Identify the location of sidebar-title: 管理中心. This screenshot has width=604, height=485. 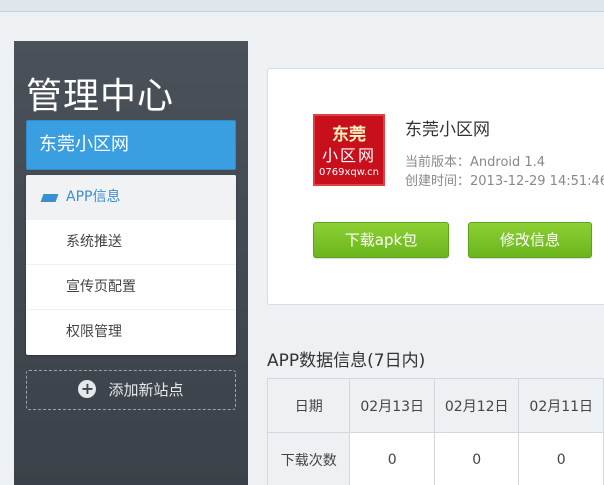
(100, 96).